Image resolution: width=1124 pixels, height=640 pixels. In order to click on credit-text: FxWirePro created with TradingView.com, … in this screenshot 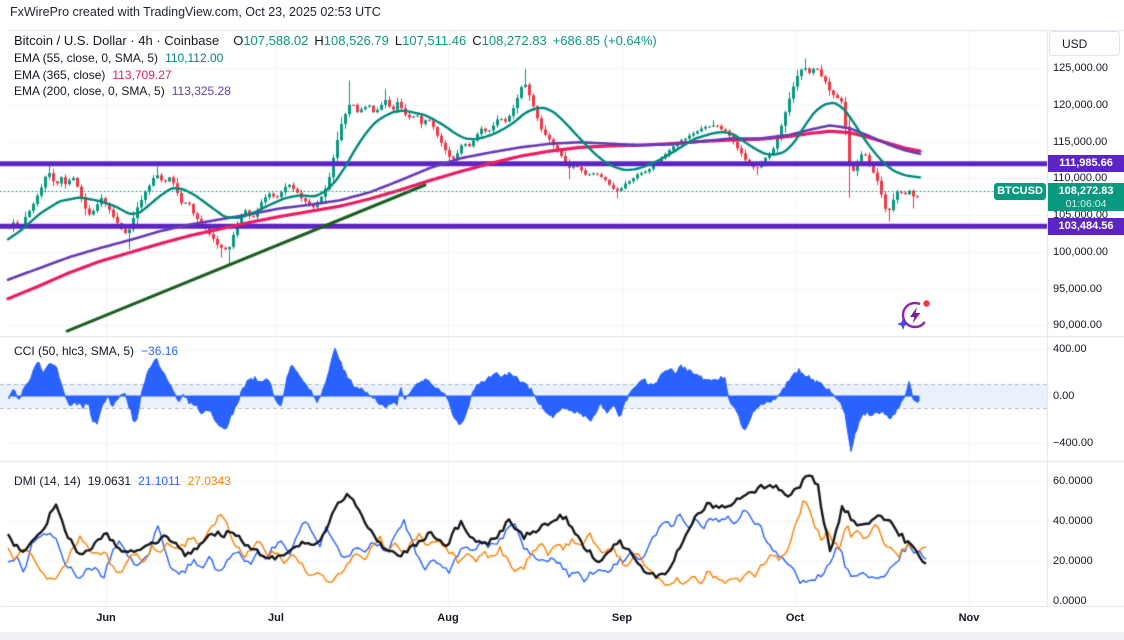, I will do `click(195, 12)`.